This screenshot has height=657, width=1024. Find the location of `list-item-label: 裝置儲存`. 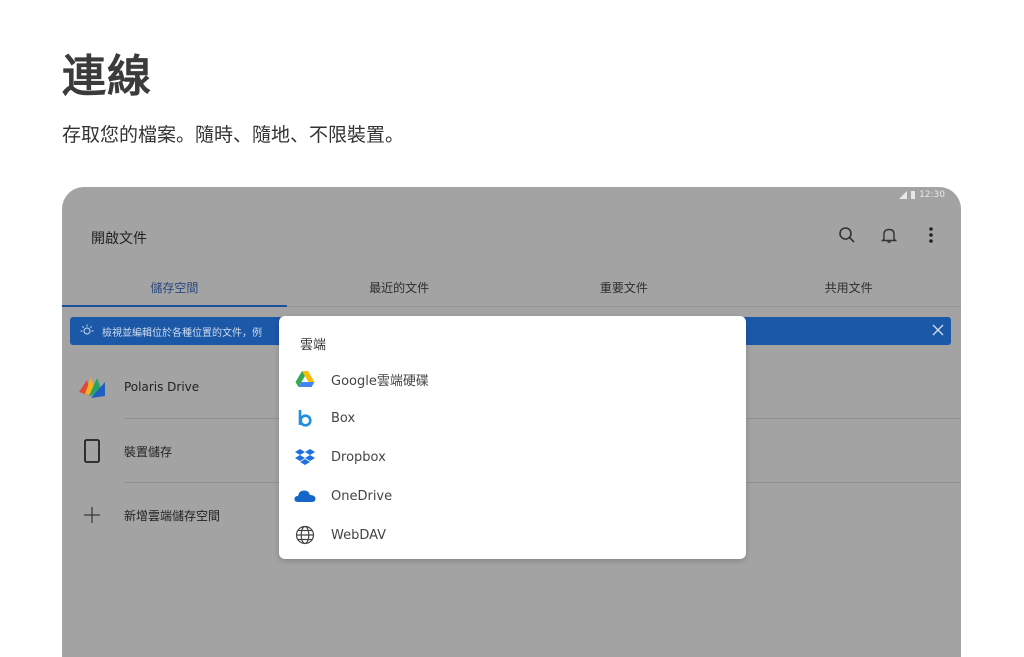

list-item-label: 裝置儲存 is located at coordinates (148, 451).